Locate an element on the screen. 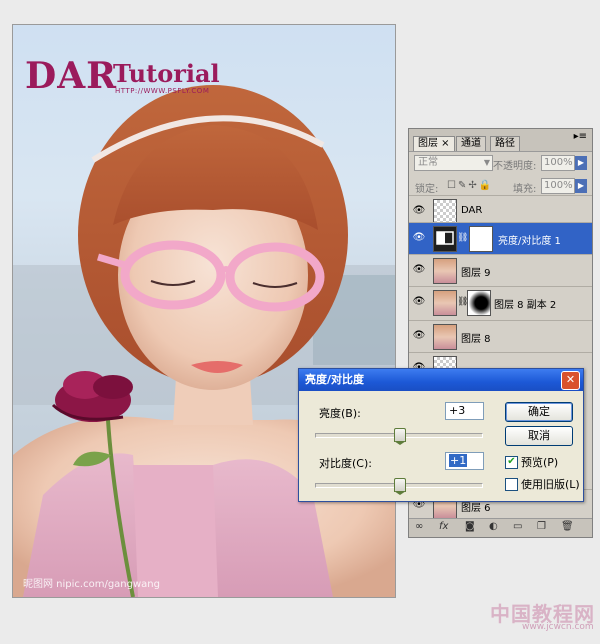  contrast-input: +1 is located at coordinates (464, 461).